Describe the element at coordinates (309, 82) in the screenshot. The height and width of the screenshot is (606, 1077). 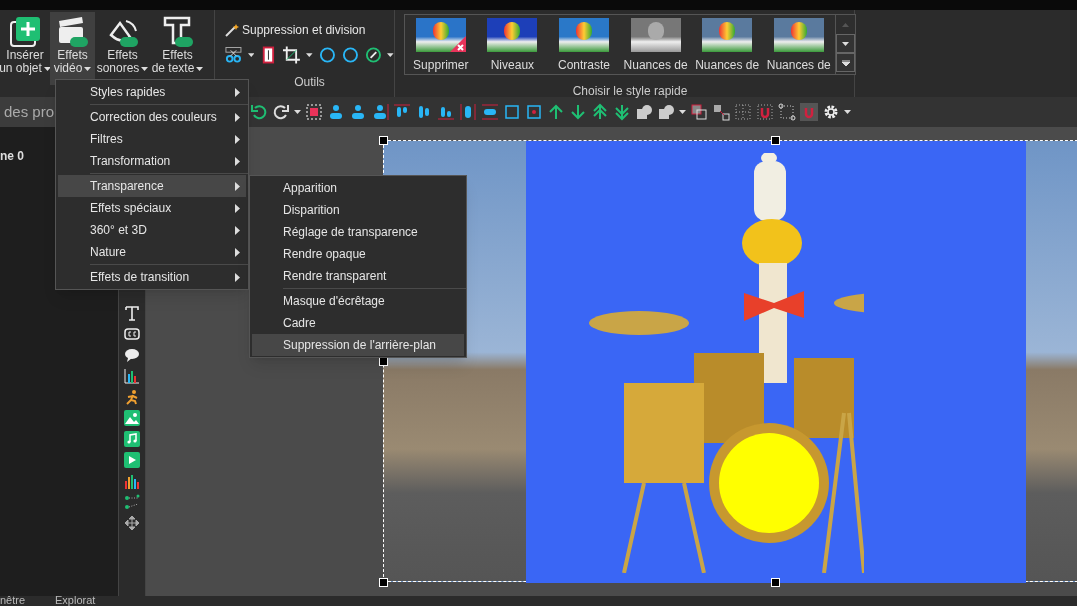
I see `group-label: Outils` at that location.